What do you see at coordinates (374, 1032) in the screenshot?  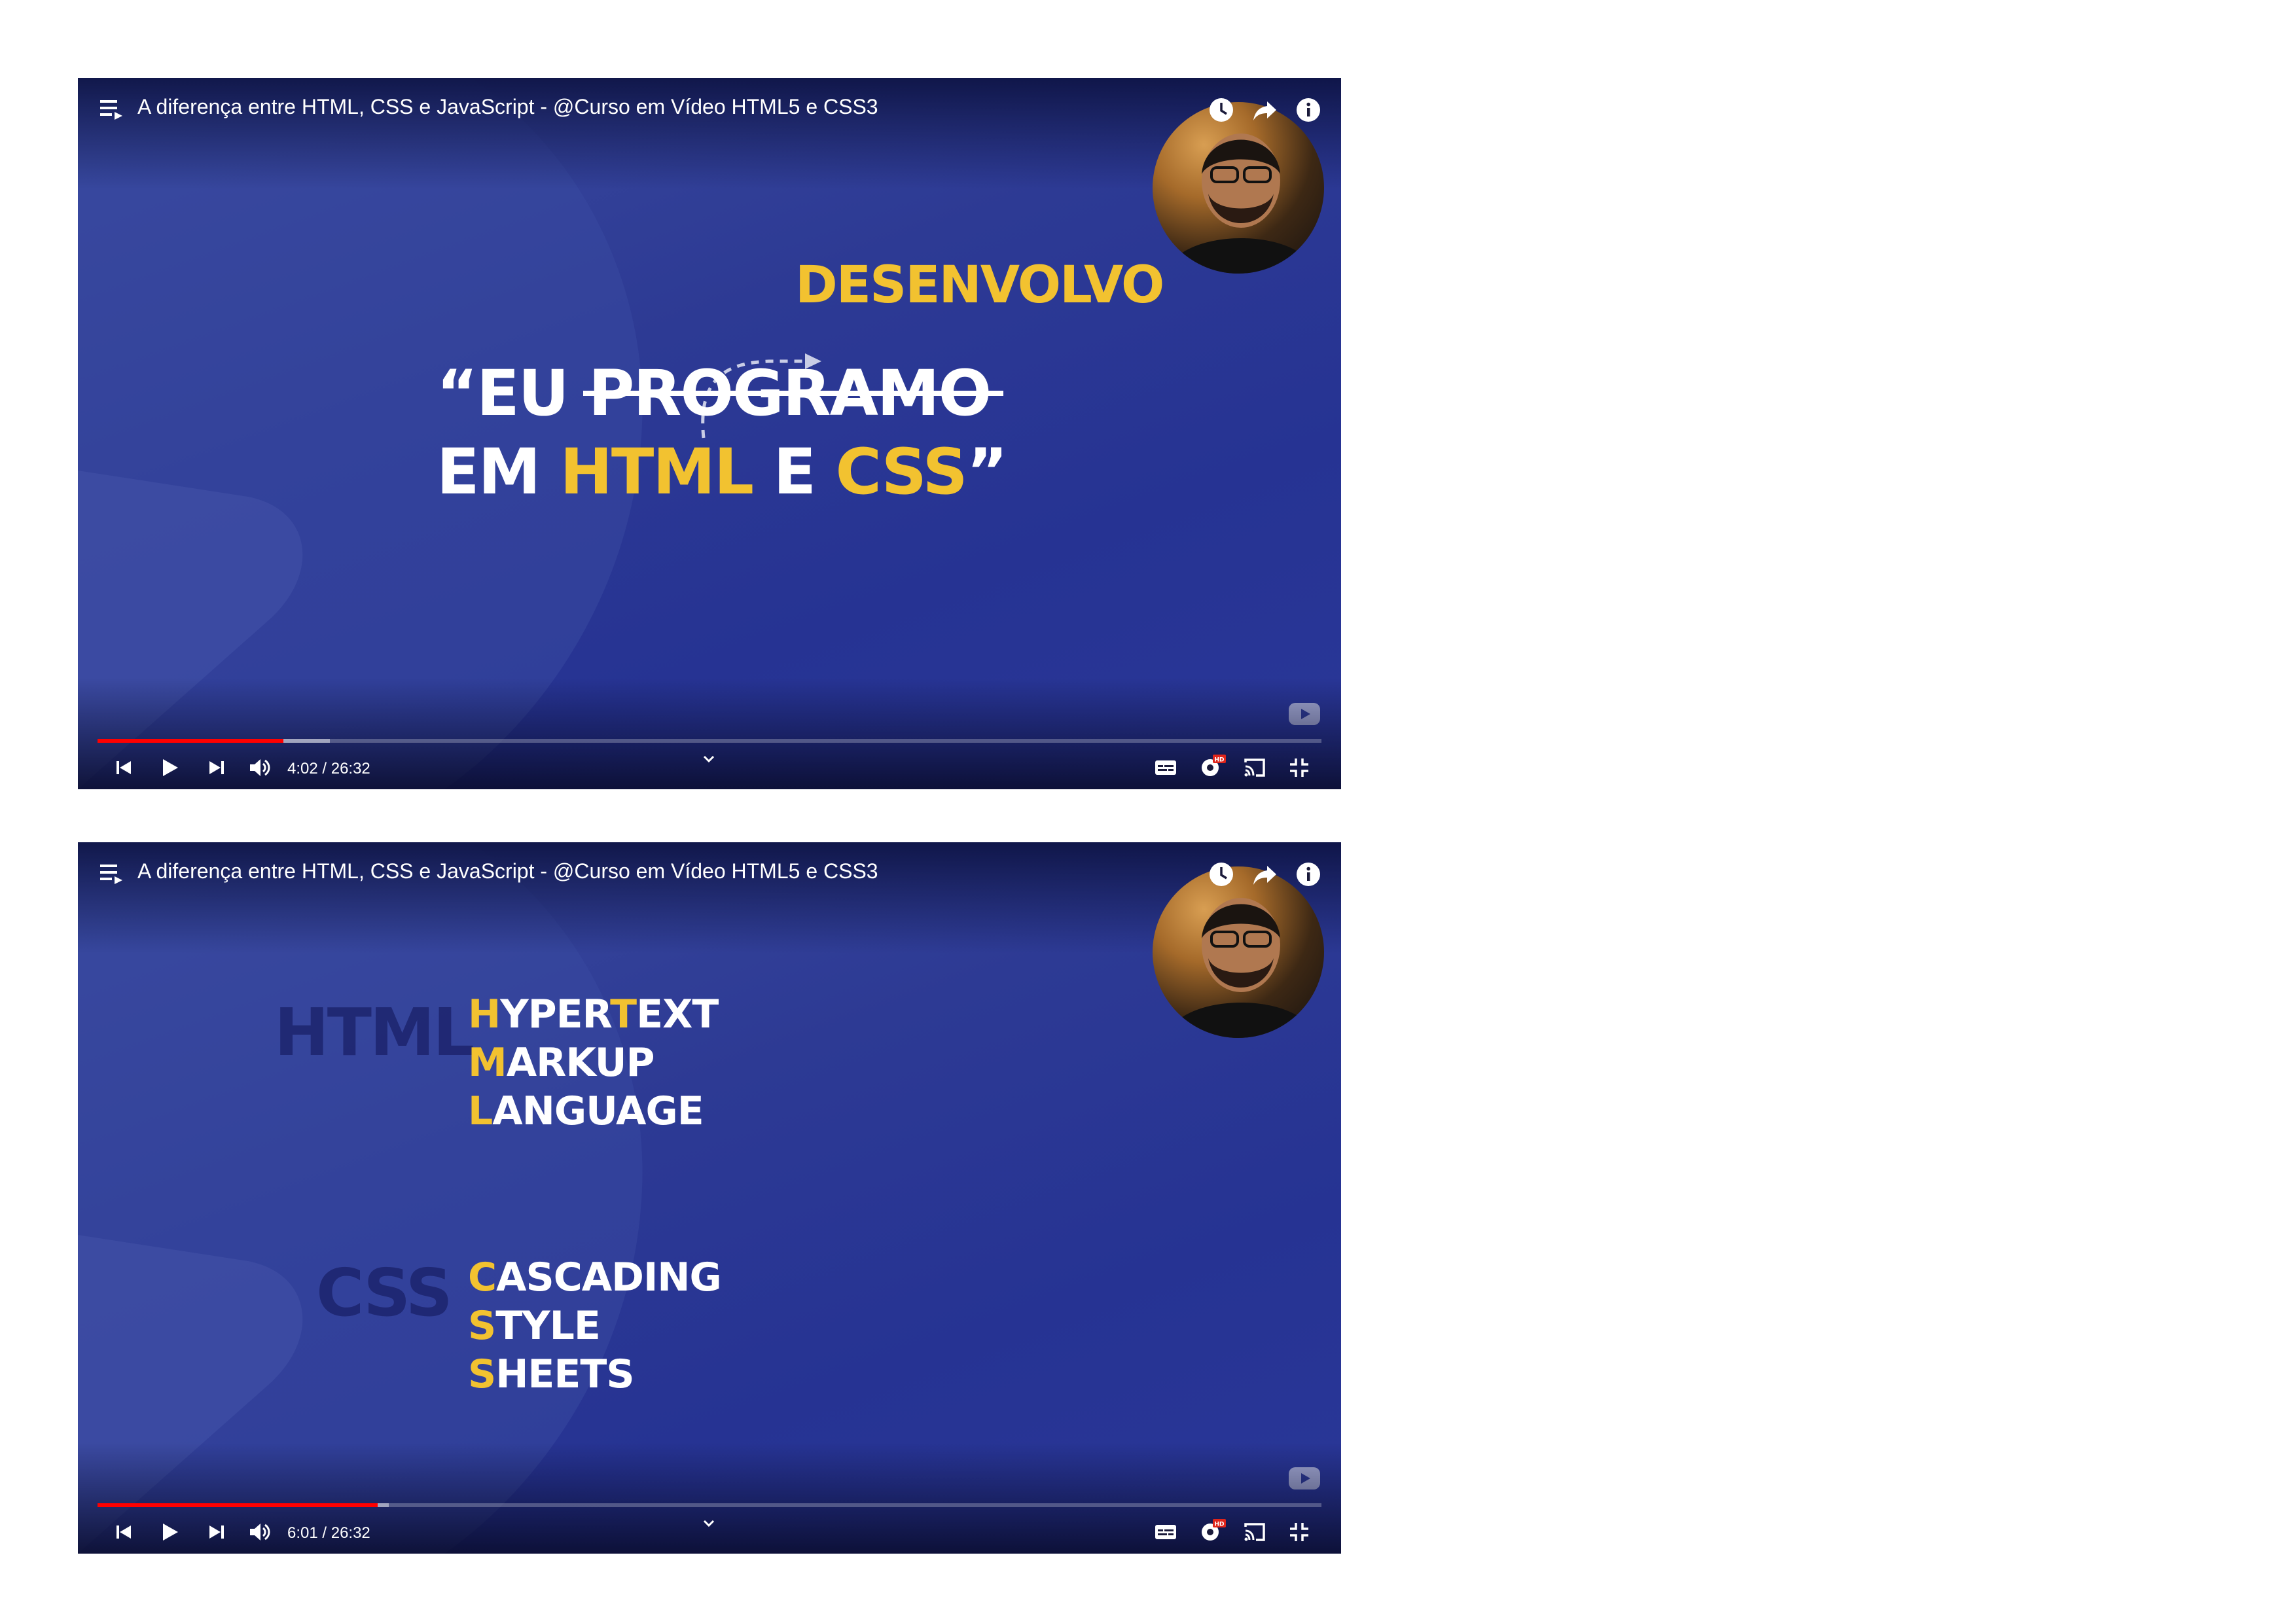 I see `html-label: HTML` at bounding box center [374, 1032].